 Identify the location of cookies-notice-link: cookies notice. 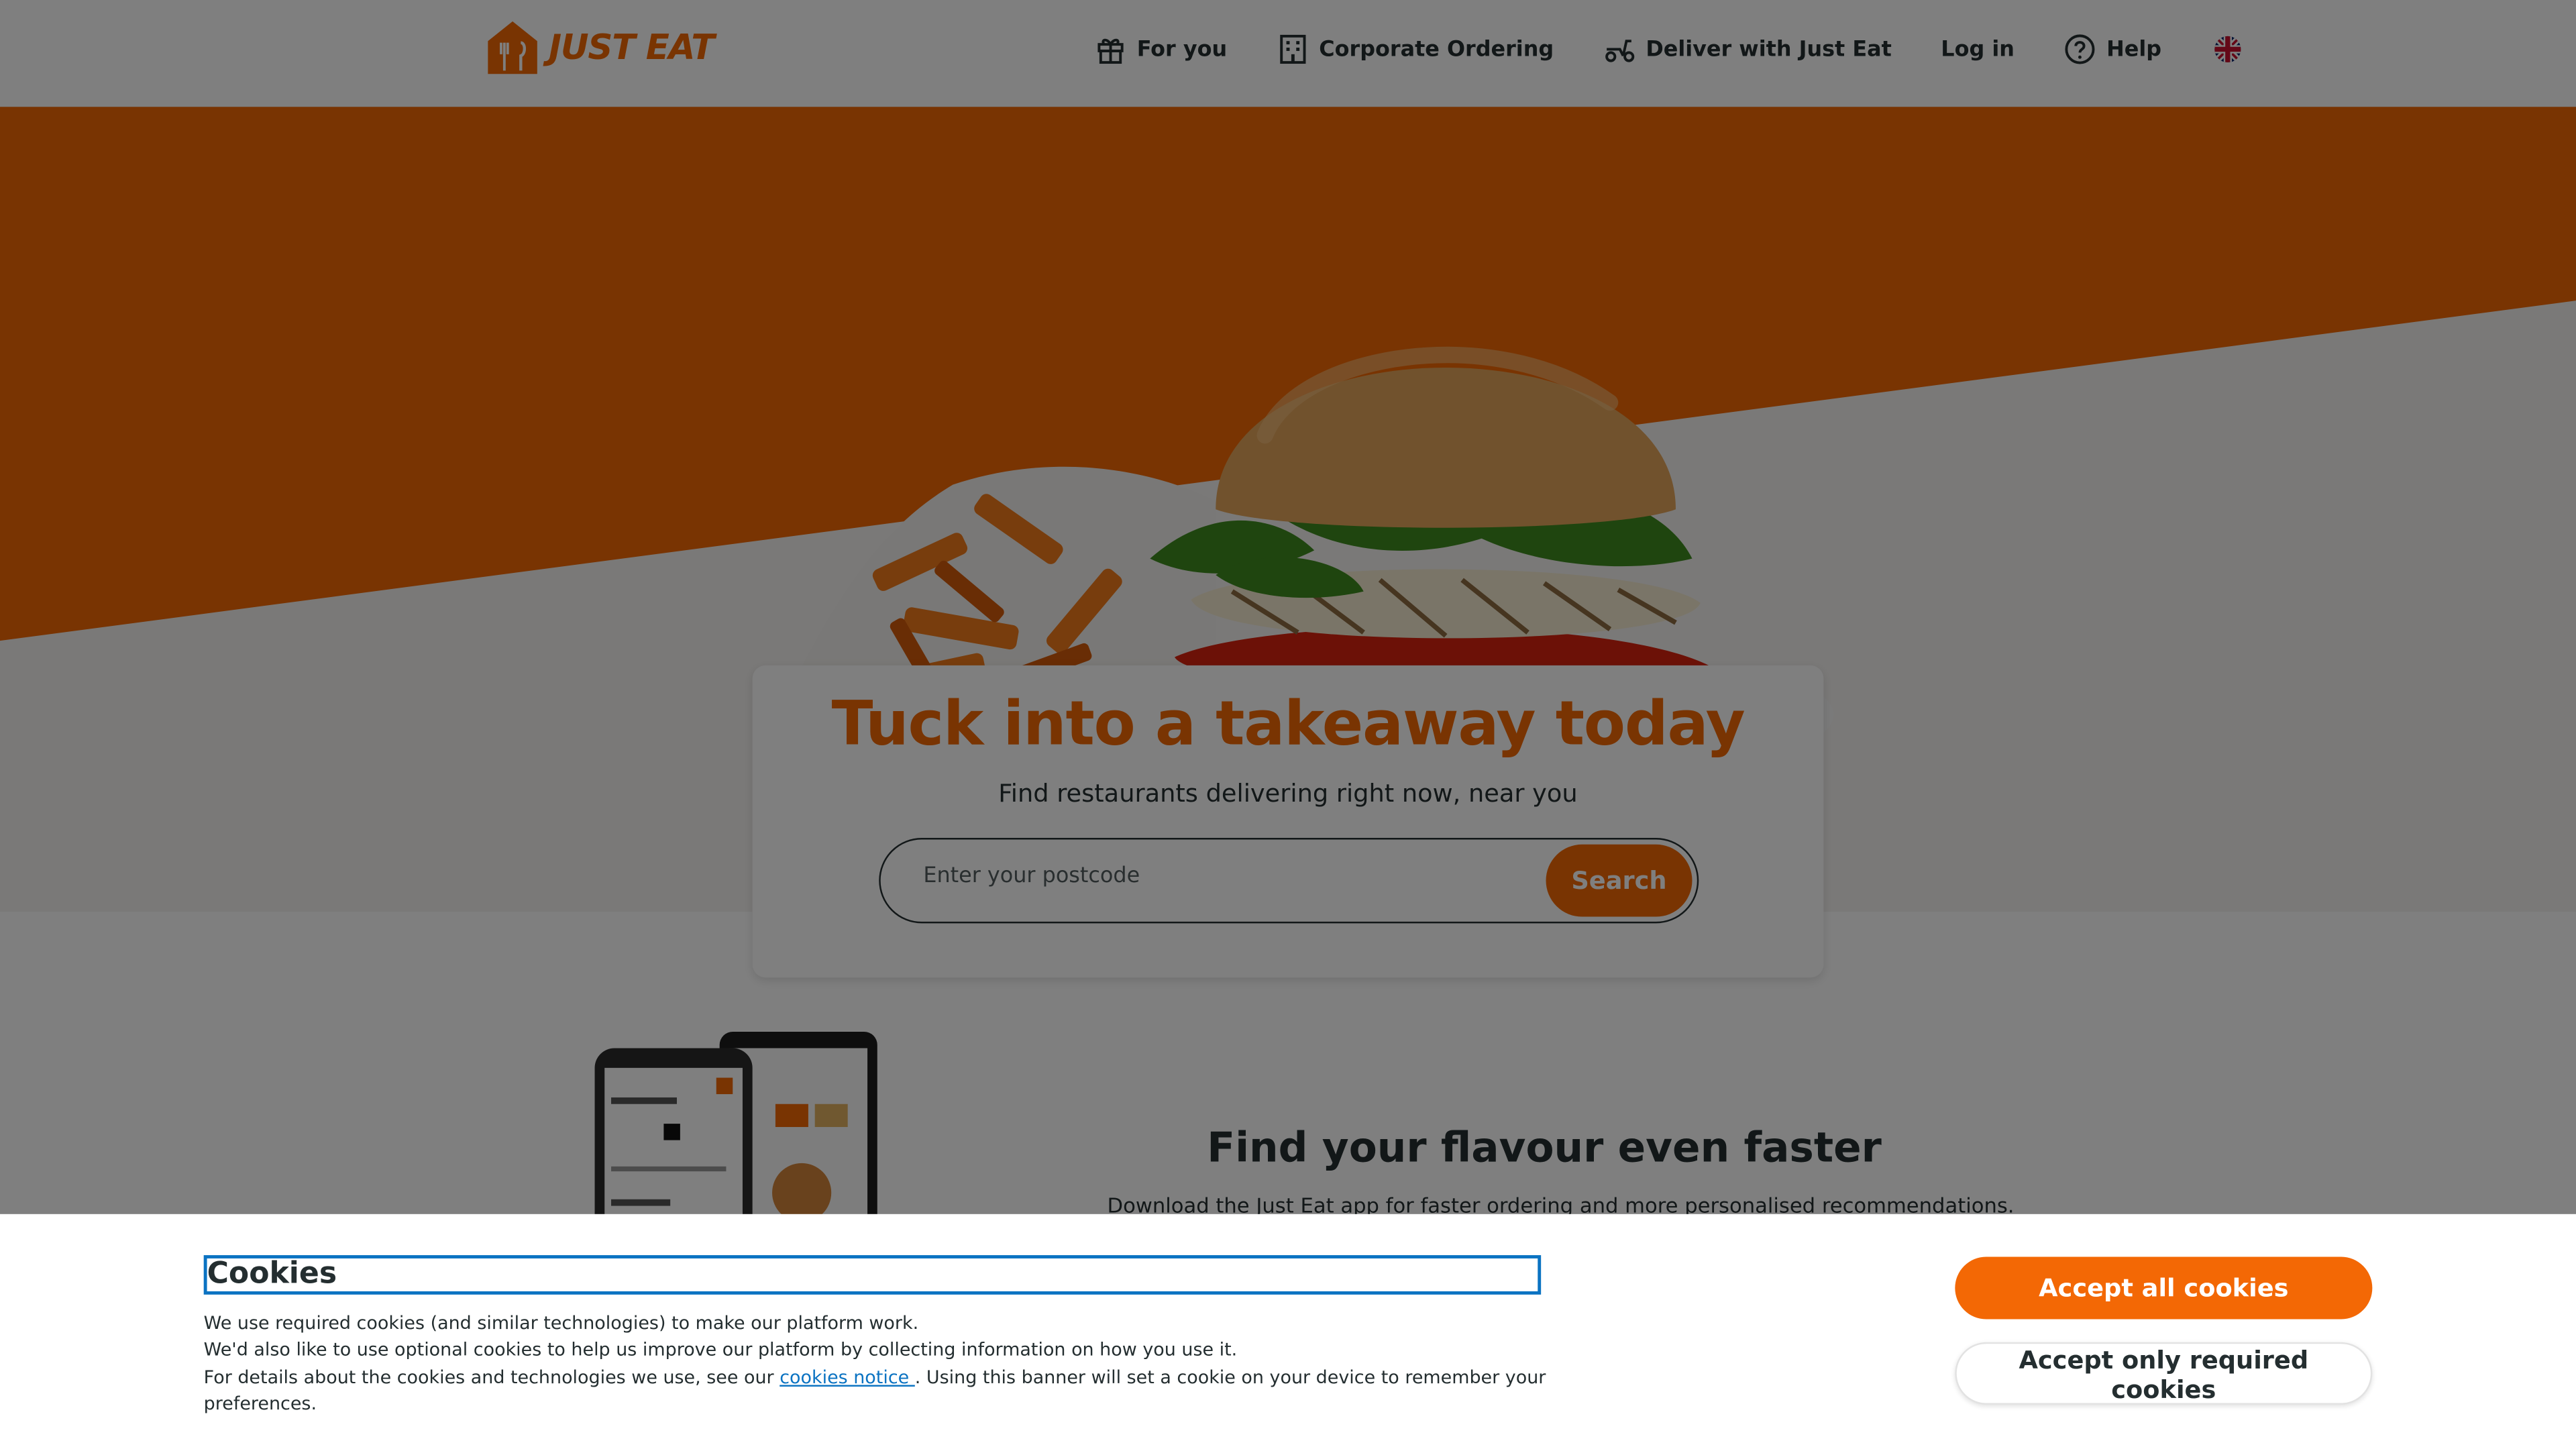
(847, 1377).